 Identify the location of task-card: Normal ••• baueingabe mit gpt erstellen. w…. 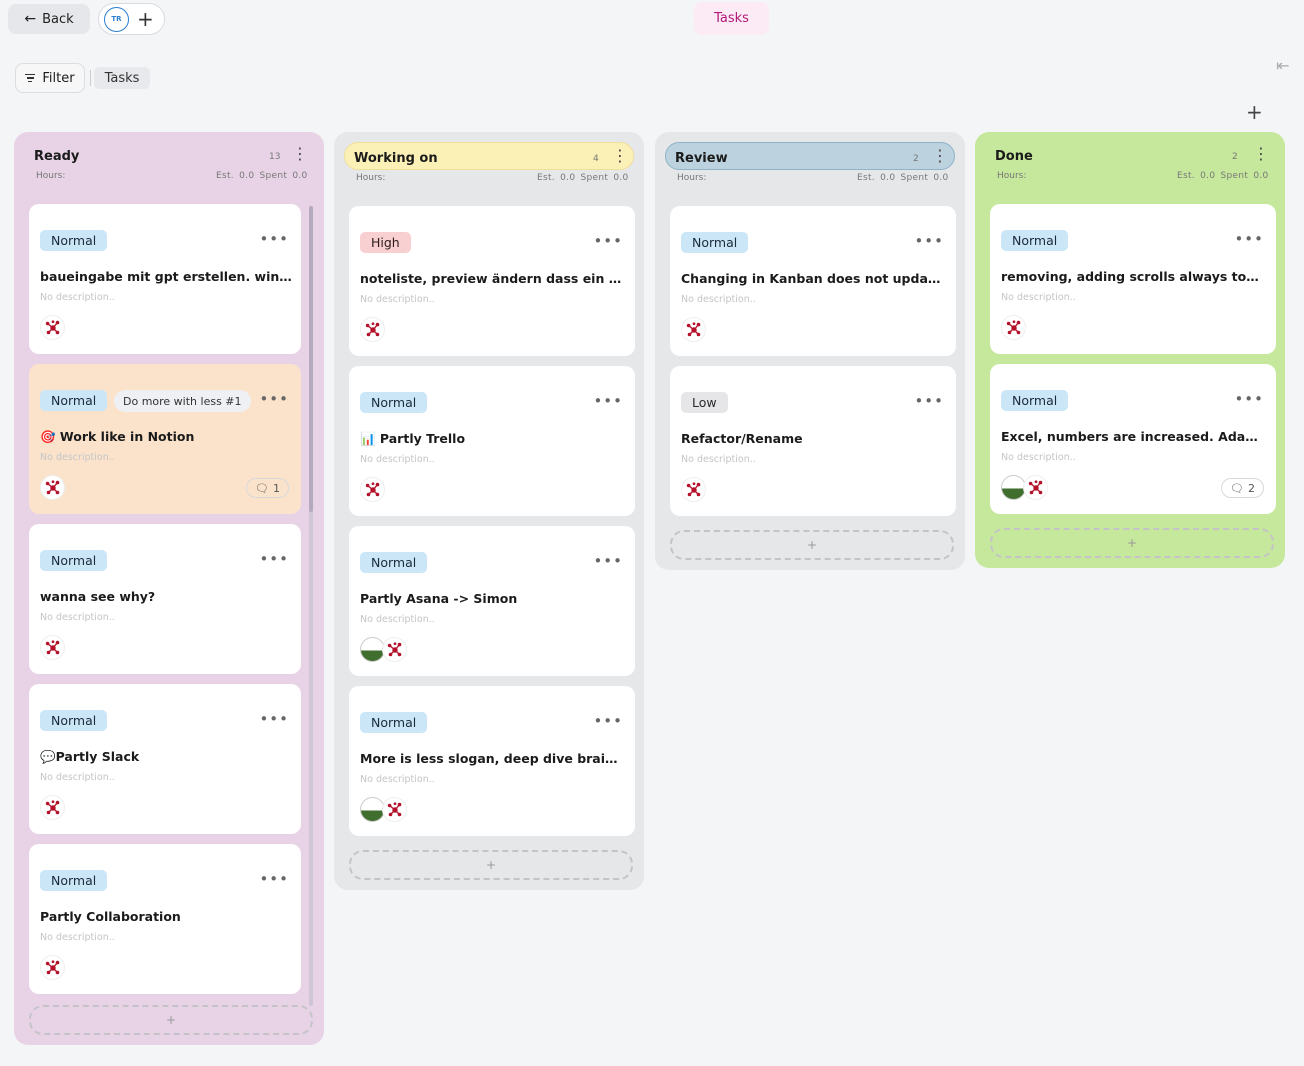
(165, 279).